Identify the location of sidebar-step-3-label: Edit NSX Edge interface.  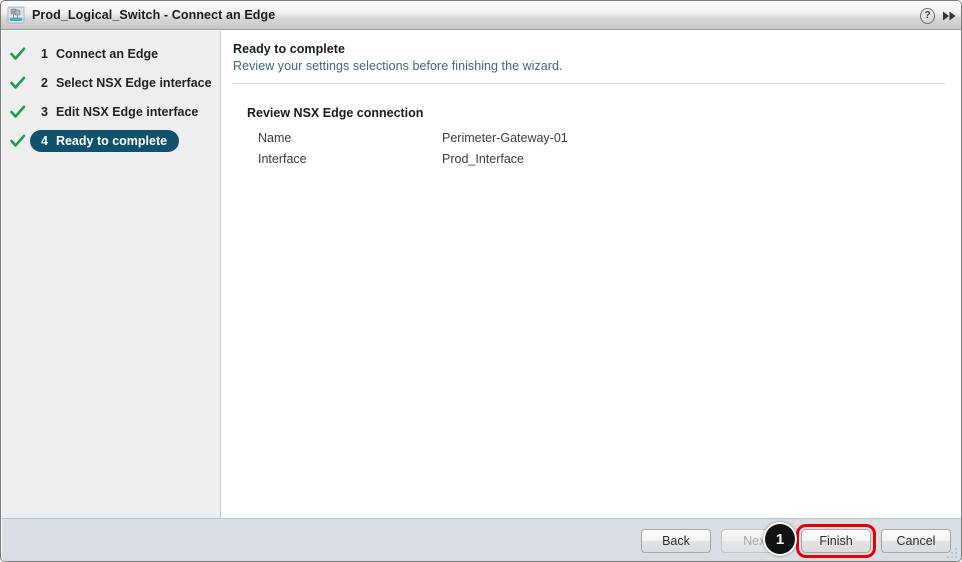
(127, 112).